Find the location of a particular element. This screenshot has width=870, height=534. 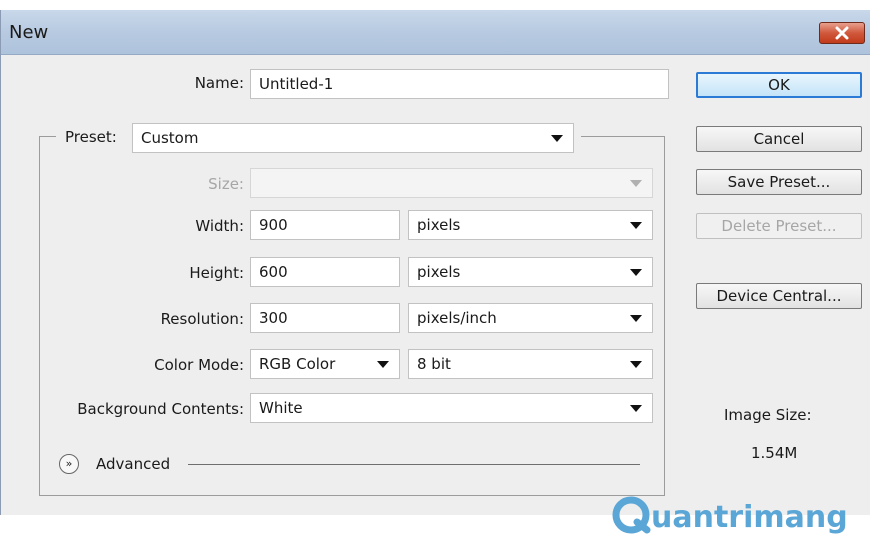

color-mode-label: Color Mode: is located at coordinates (199, 365).